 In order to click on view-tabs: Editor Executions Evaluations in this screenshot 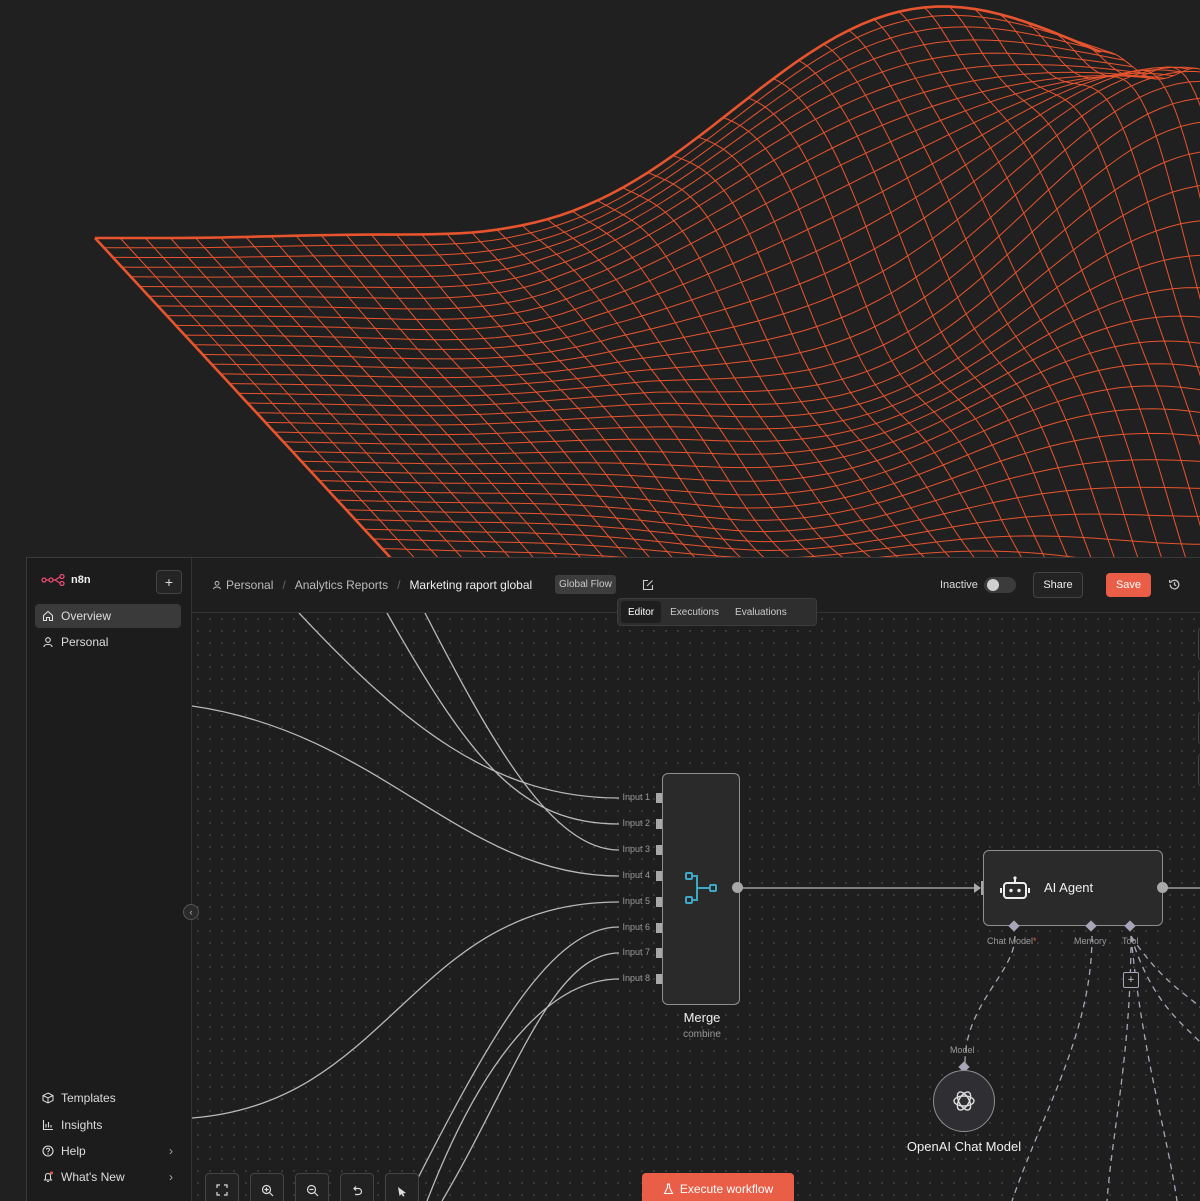, I will do `click(717, 612)`.